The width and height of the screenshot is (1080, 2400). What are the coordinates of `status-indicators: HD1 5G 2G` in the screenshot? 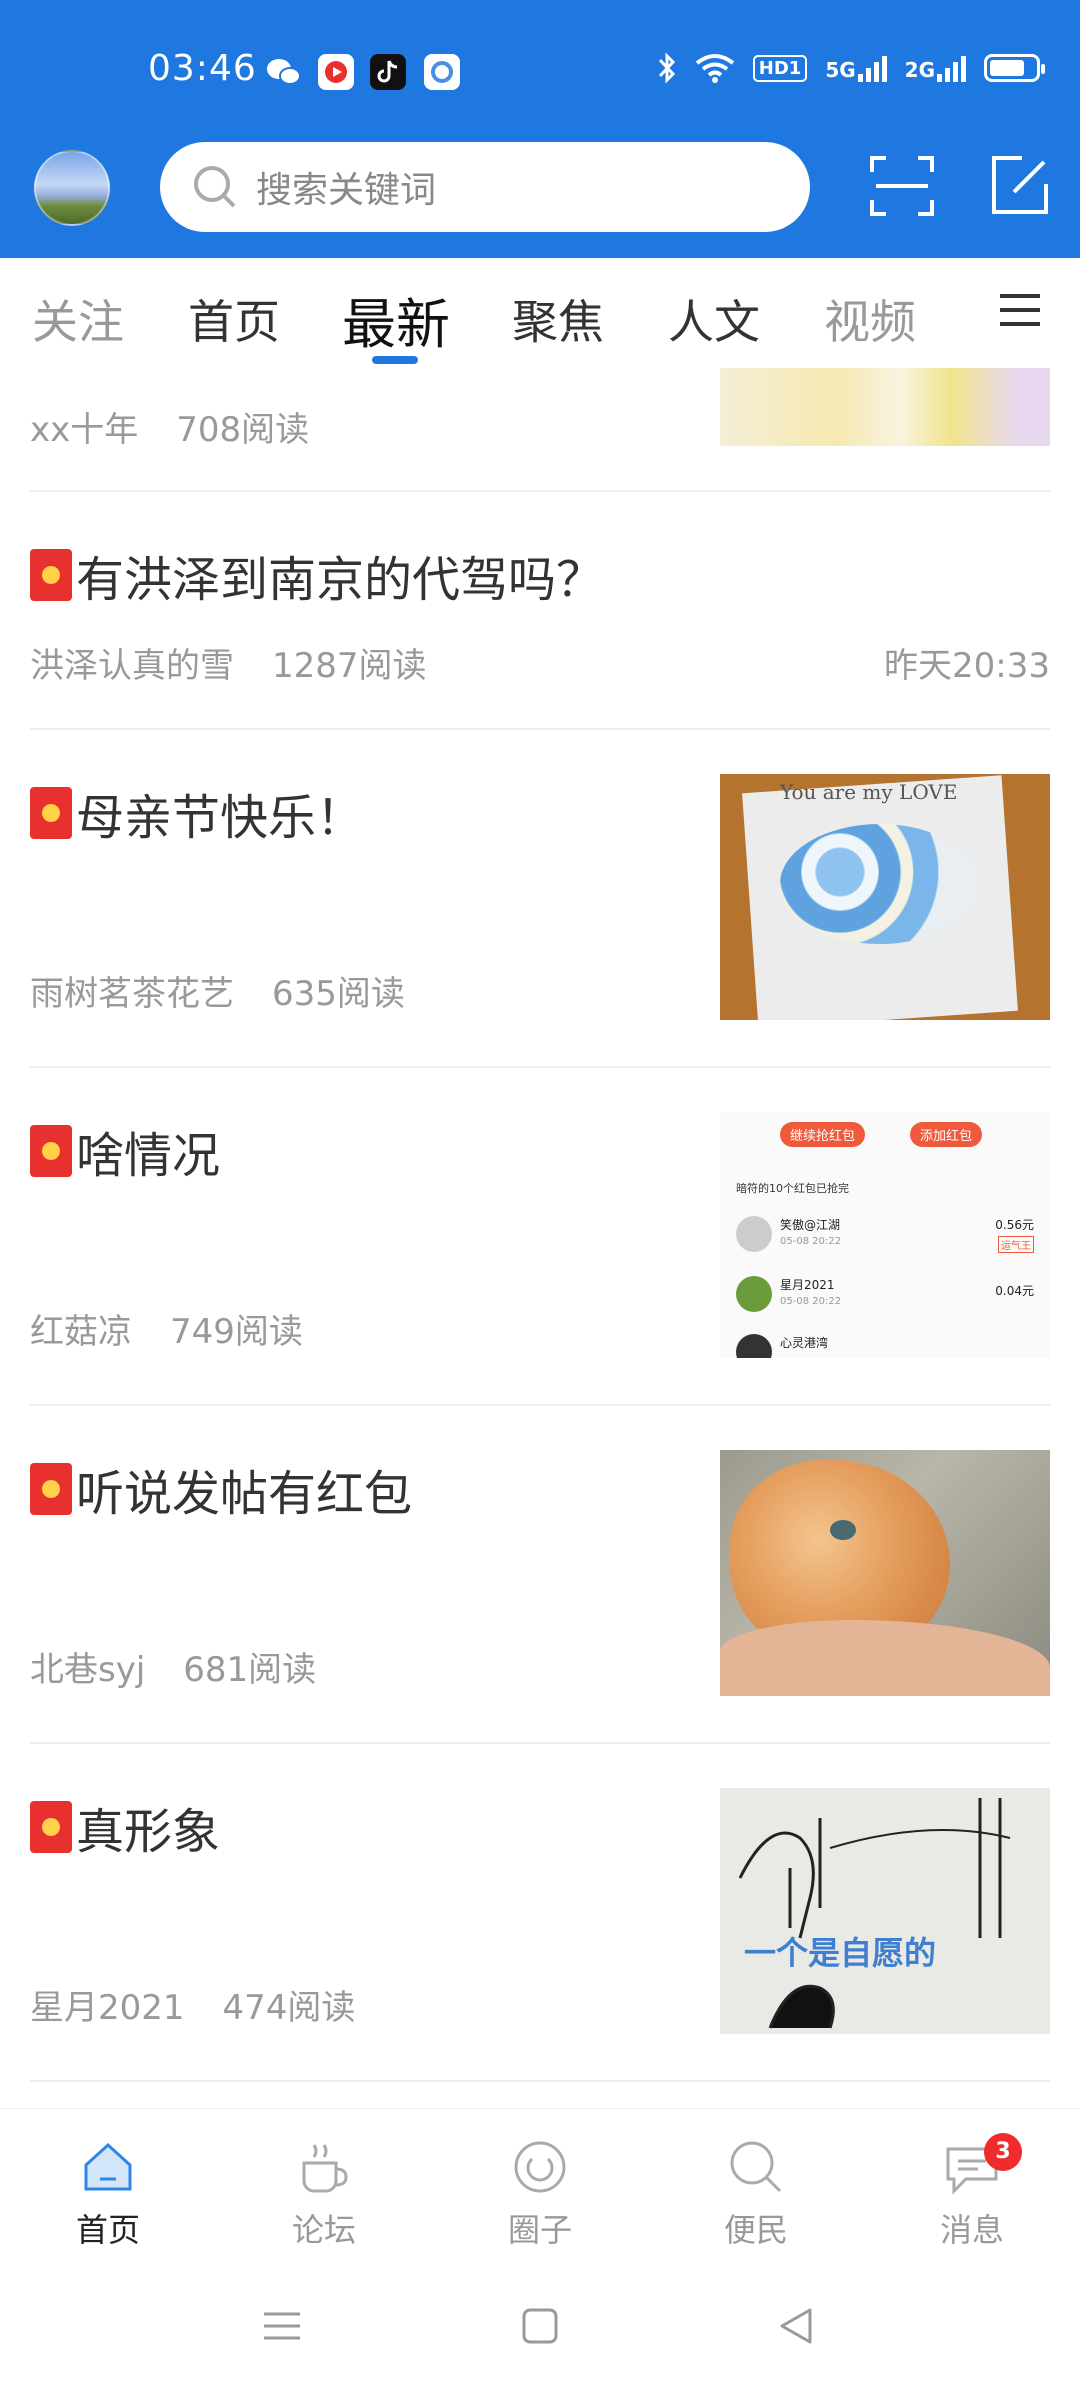 It's located at (851, 68).